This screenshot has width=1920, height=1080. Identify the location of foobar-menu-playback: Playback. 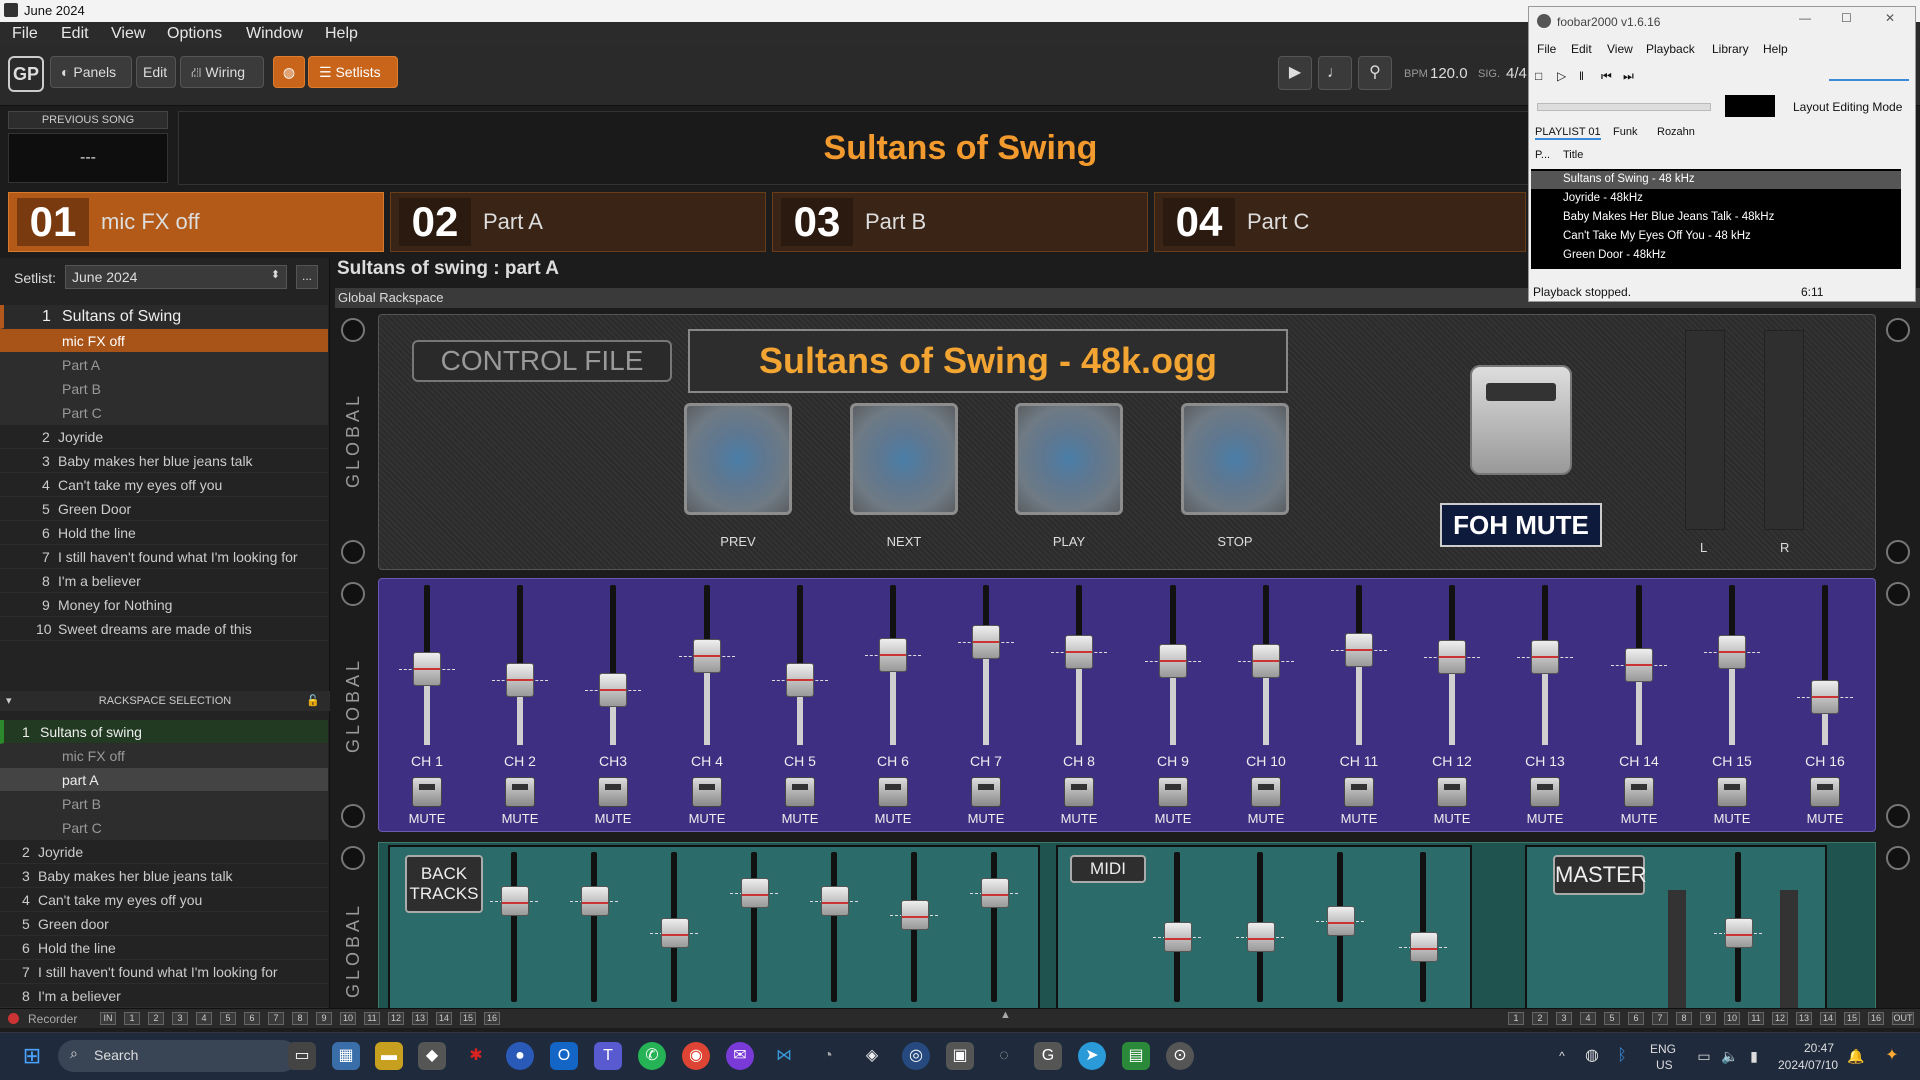
(1670, 49).